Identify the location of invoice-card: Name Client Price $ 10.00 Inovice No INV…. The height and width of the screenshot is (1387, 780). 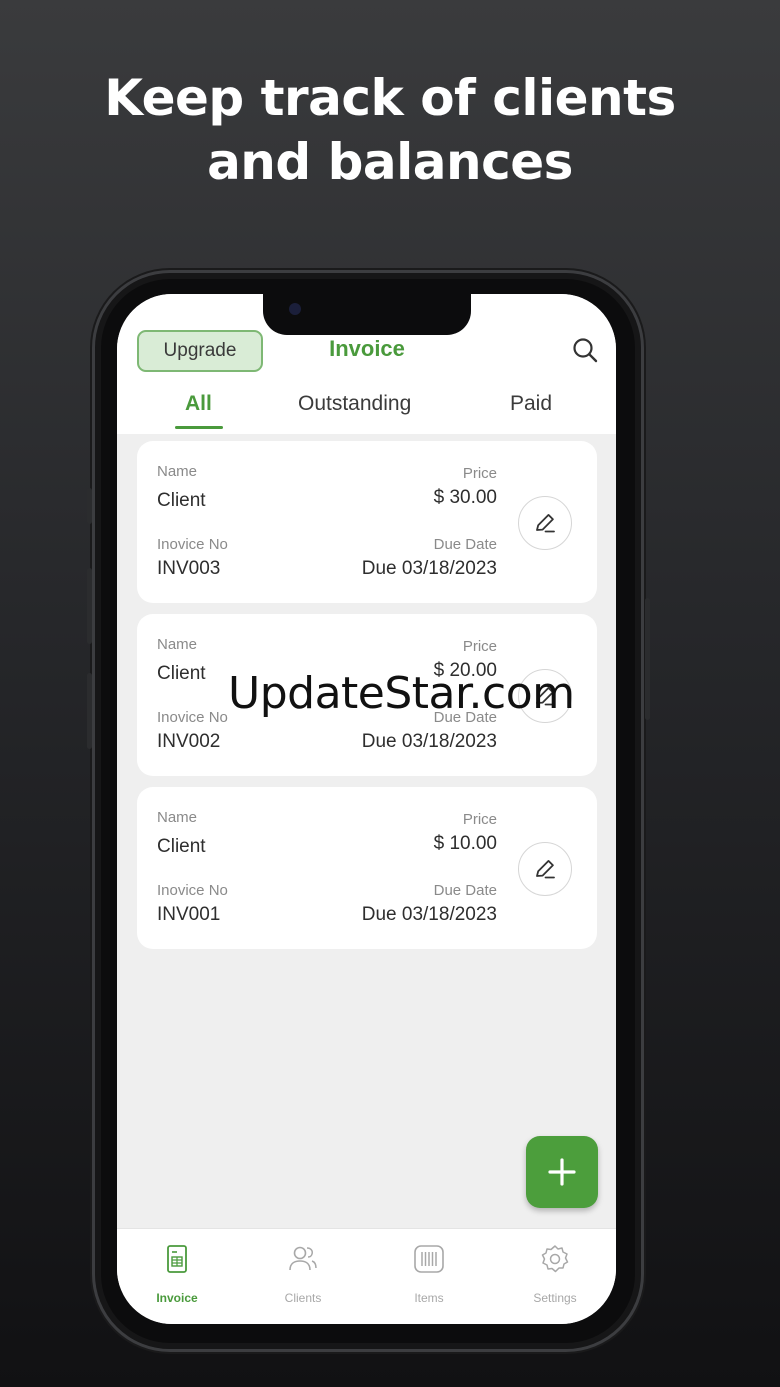
(367, 868).